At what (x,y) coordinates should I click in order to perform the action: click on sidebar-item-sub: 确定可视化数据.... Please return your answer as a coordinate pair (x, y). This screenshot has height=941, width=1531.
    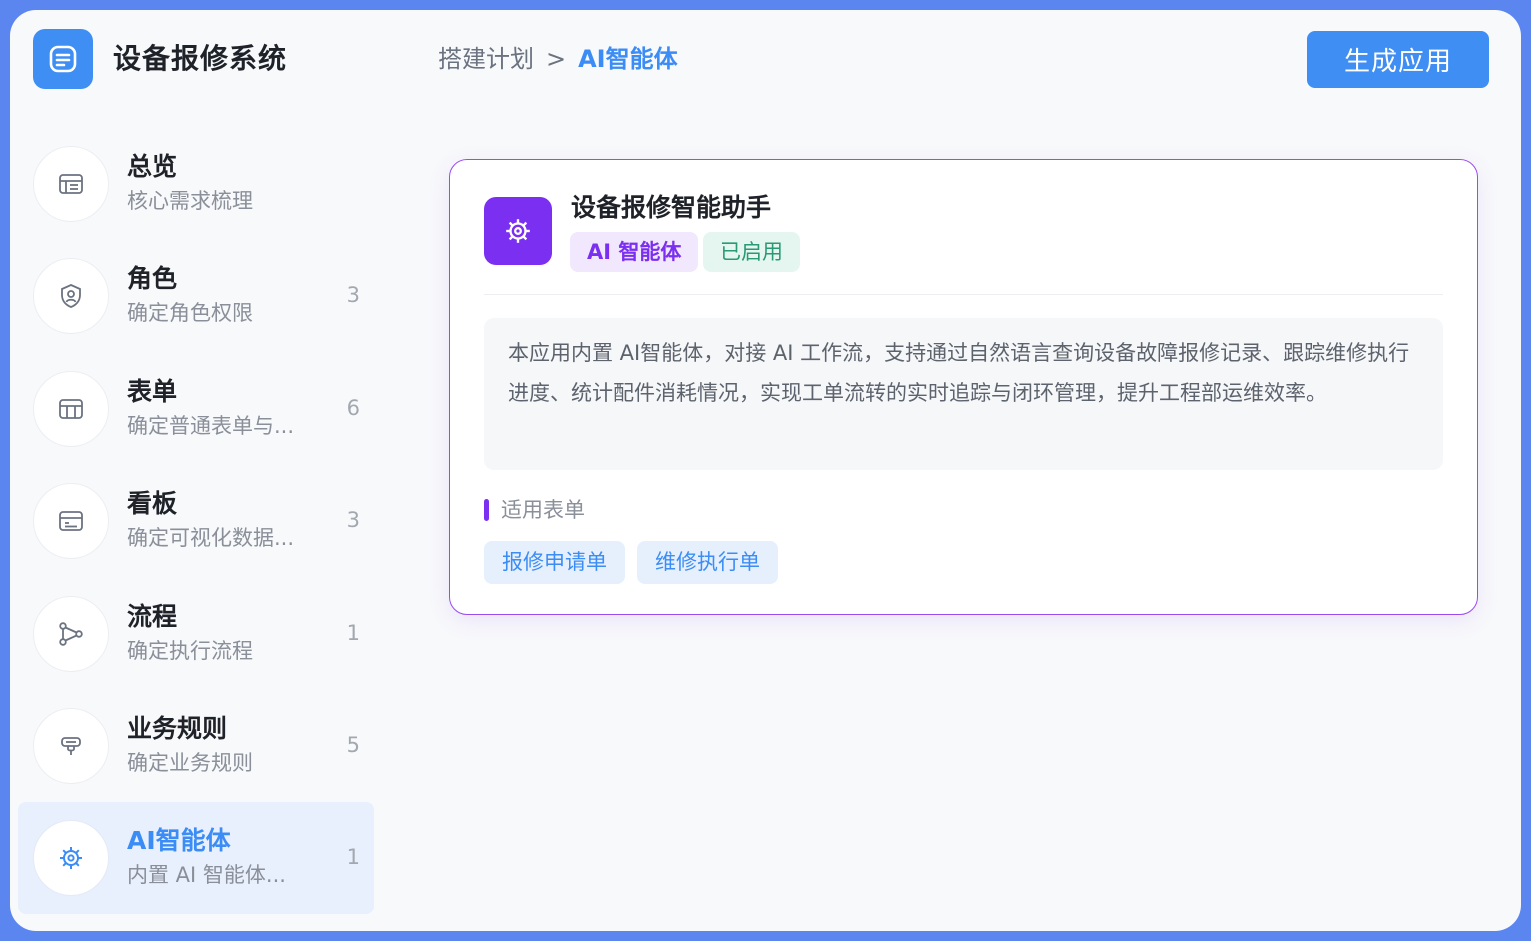
    Looking at the image, I should click on (211, 538).